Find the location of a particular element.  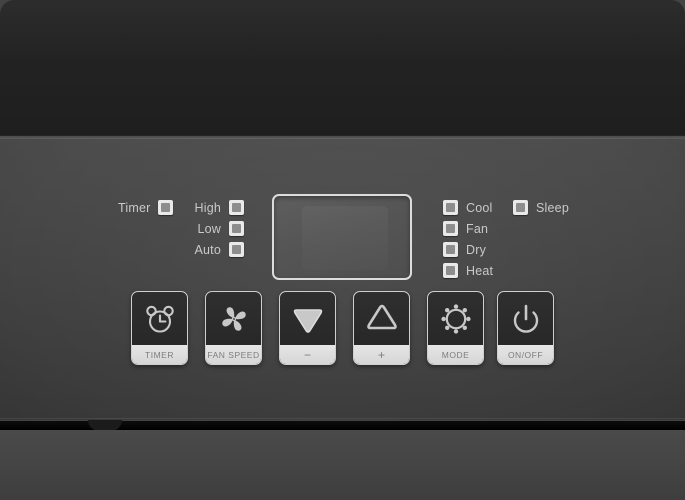

indicator-lamp-auto is located at coordinates (236, 249).